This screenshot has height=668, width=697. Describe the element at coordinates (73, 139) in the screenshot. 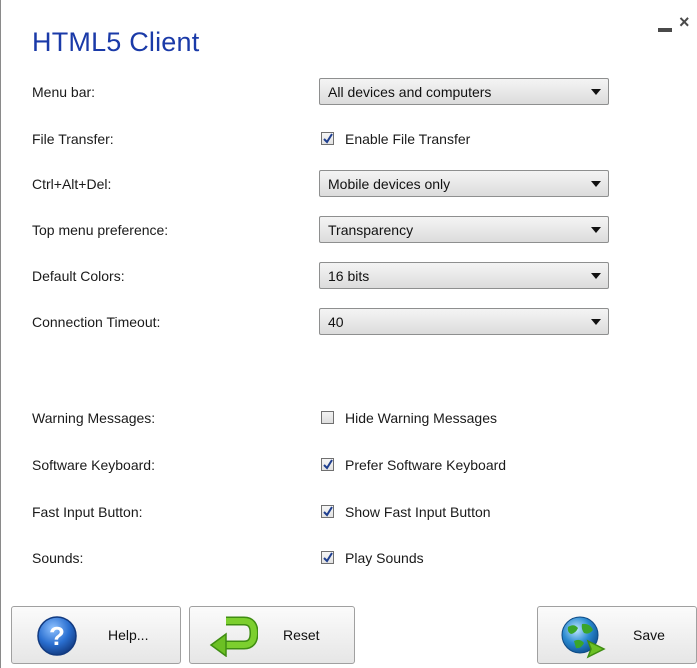

I see `file-transfer-label: File Transfer:` at that location.